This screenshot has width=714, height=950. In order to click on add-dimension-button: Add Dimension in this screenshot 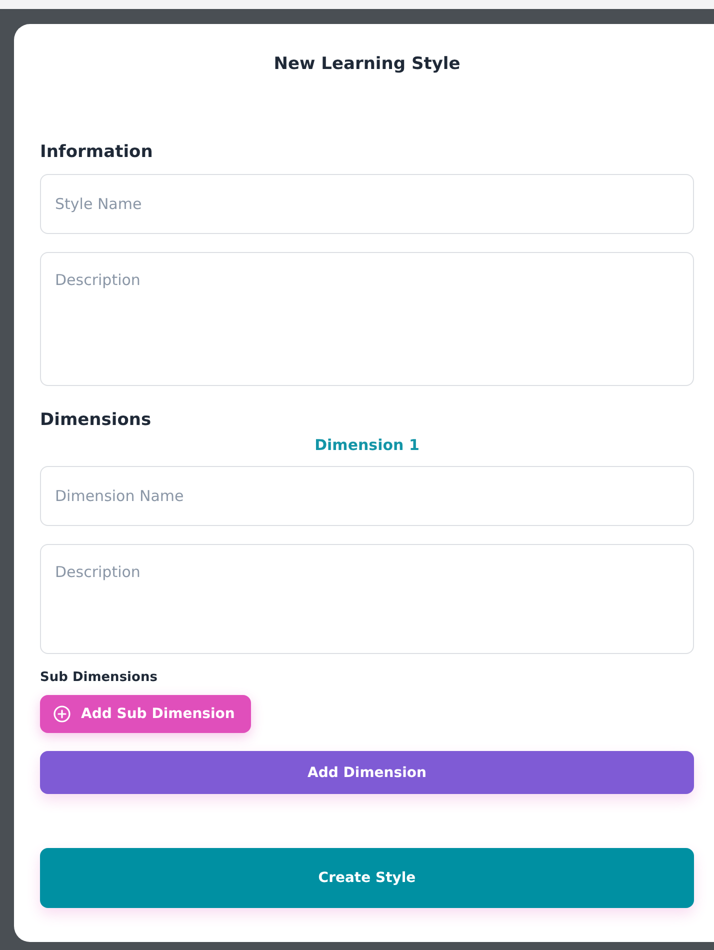, I will do `click(367, 772)`.